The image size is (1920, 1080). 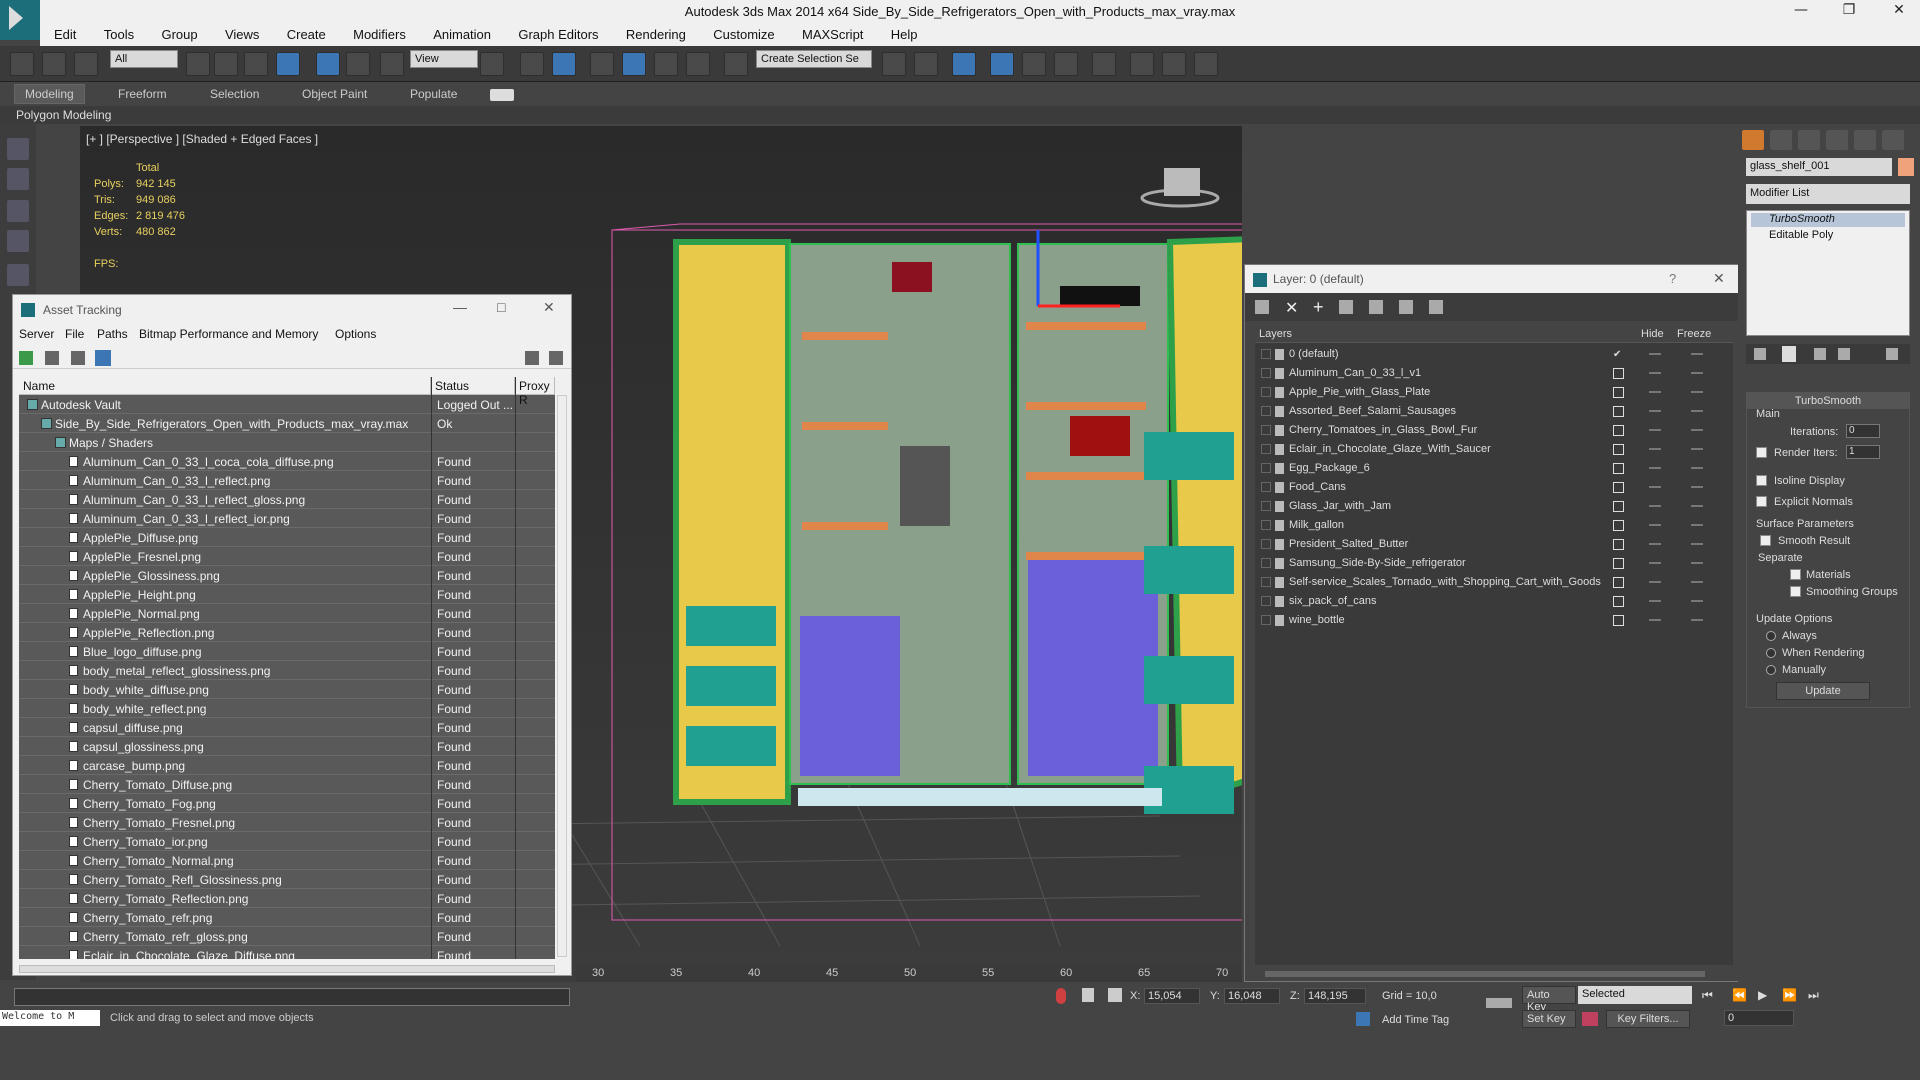 I want to click on col-proxy: Proxy R, so click(x=535, y=392).